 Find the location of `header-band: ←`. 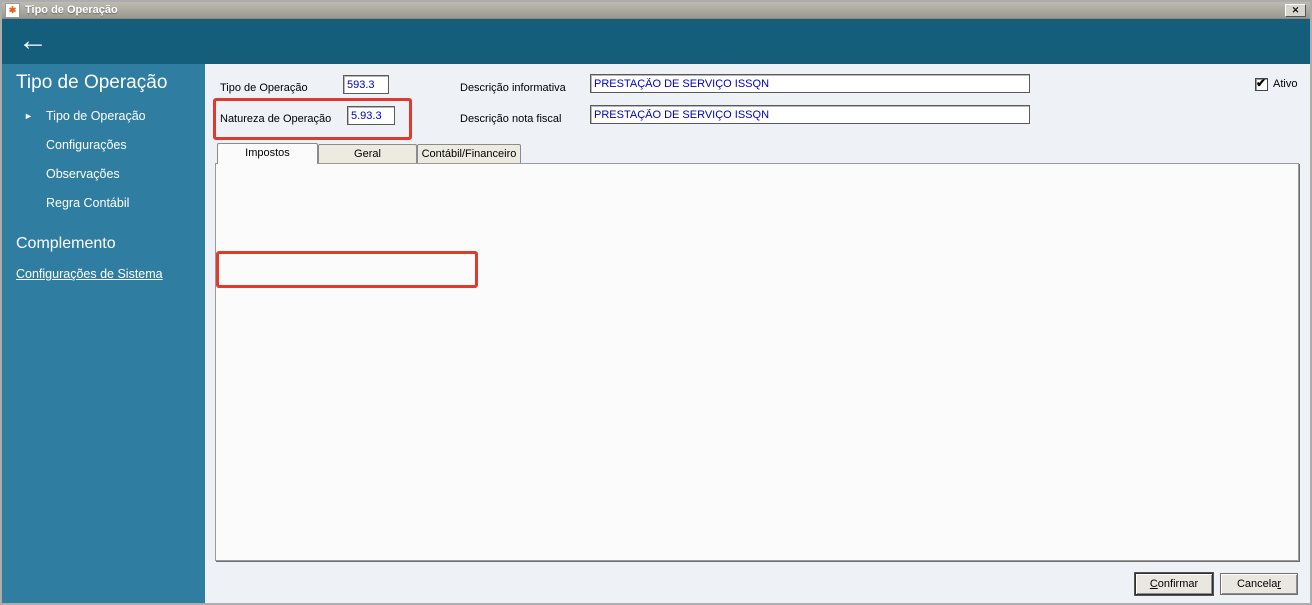

header-band: ← is located at coordinates (656, 41).